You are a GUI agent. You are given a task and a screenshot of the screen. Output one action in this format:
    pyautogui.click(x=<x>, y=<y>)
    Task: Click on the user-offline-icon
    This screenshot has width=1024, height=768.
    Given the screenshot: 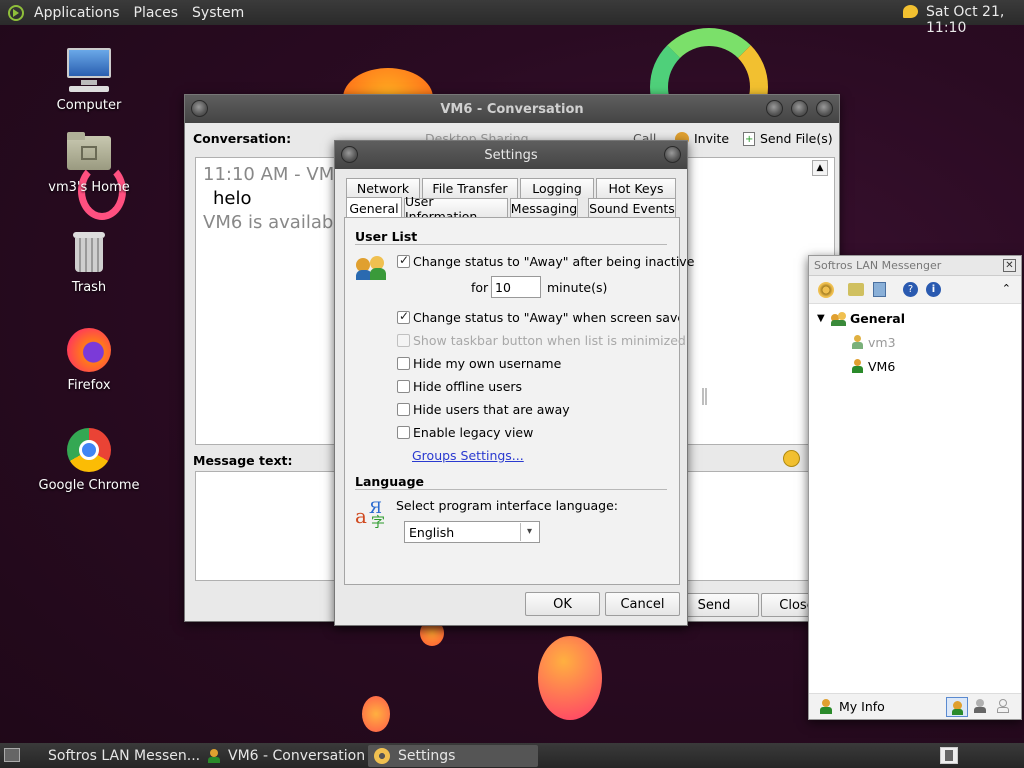 What is the action you would take?
    pyautogui.click(x=857, y=342)
    